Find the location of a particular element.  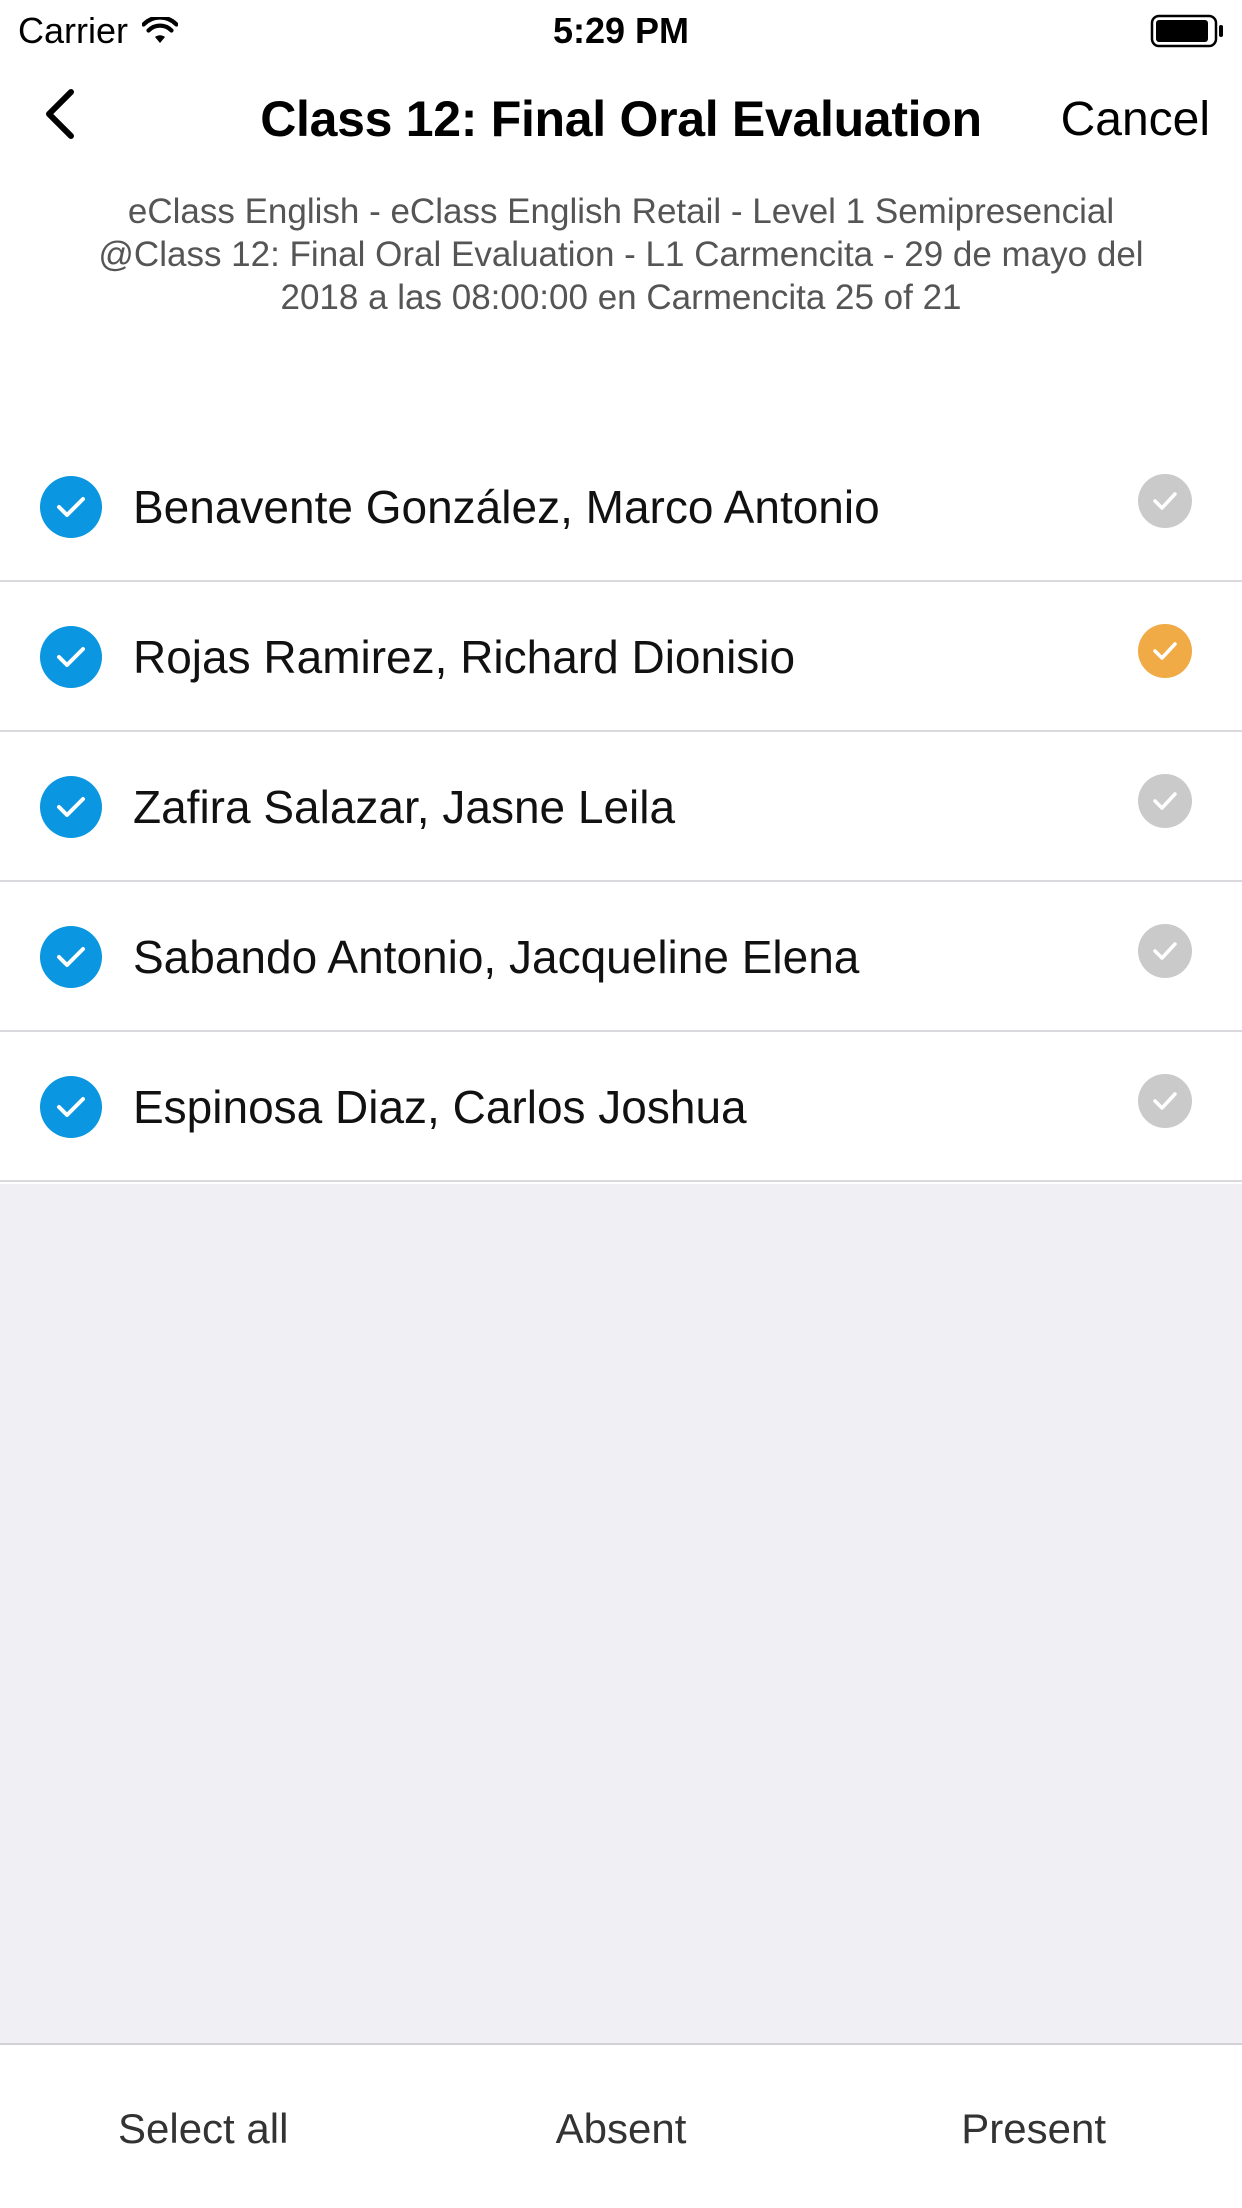

student-row: Sabando Antonio, Jacqueline Elena is located at coordinates (621, 957).